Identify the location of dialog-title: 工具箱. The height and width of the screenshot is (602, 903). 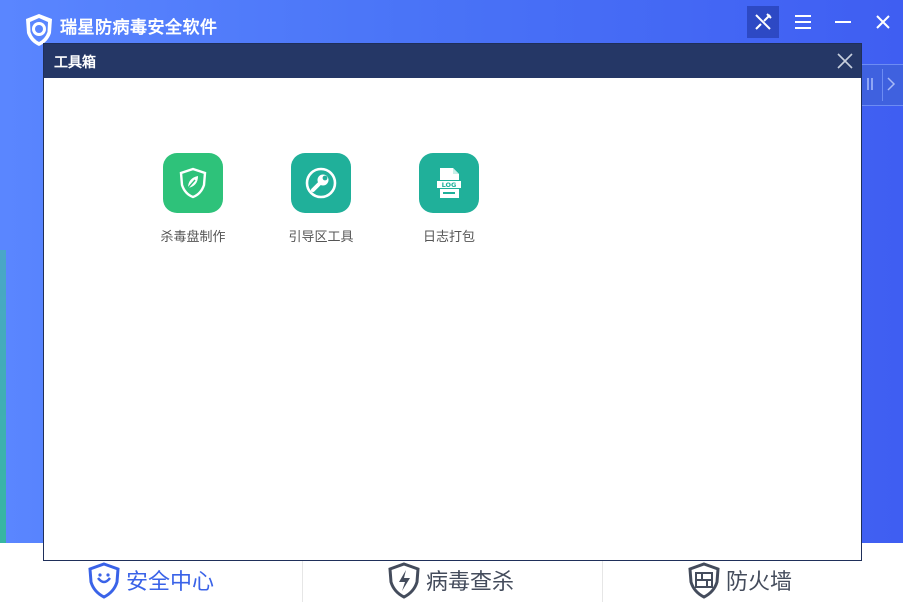
(75, 63).